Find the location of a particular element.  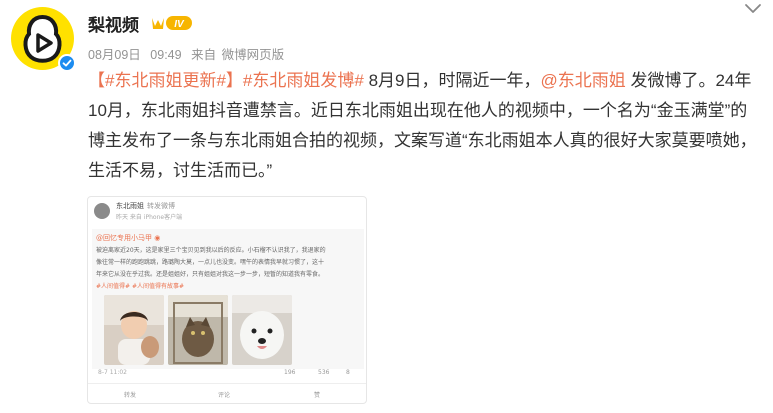

screenshot-footer-like: 赞 is located at coordinates (317, 395).